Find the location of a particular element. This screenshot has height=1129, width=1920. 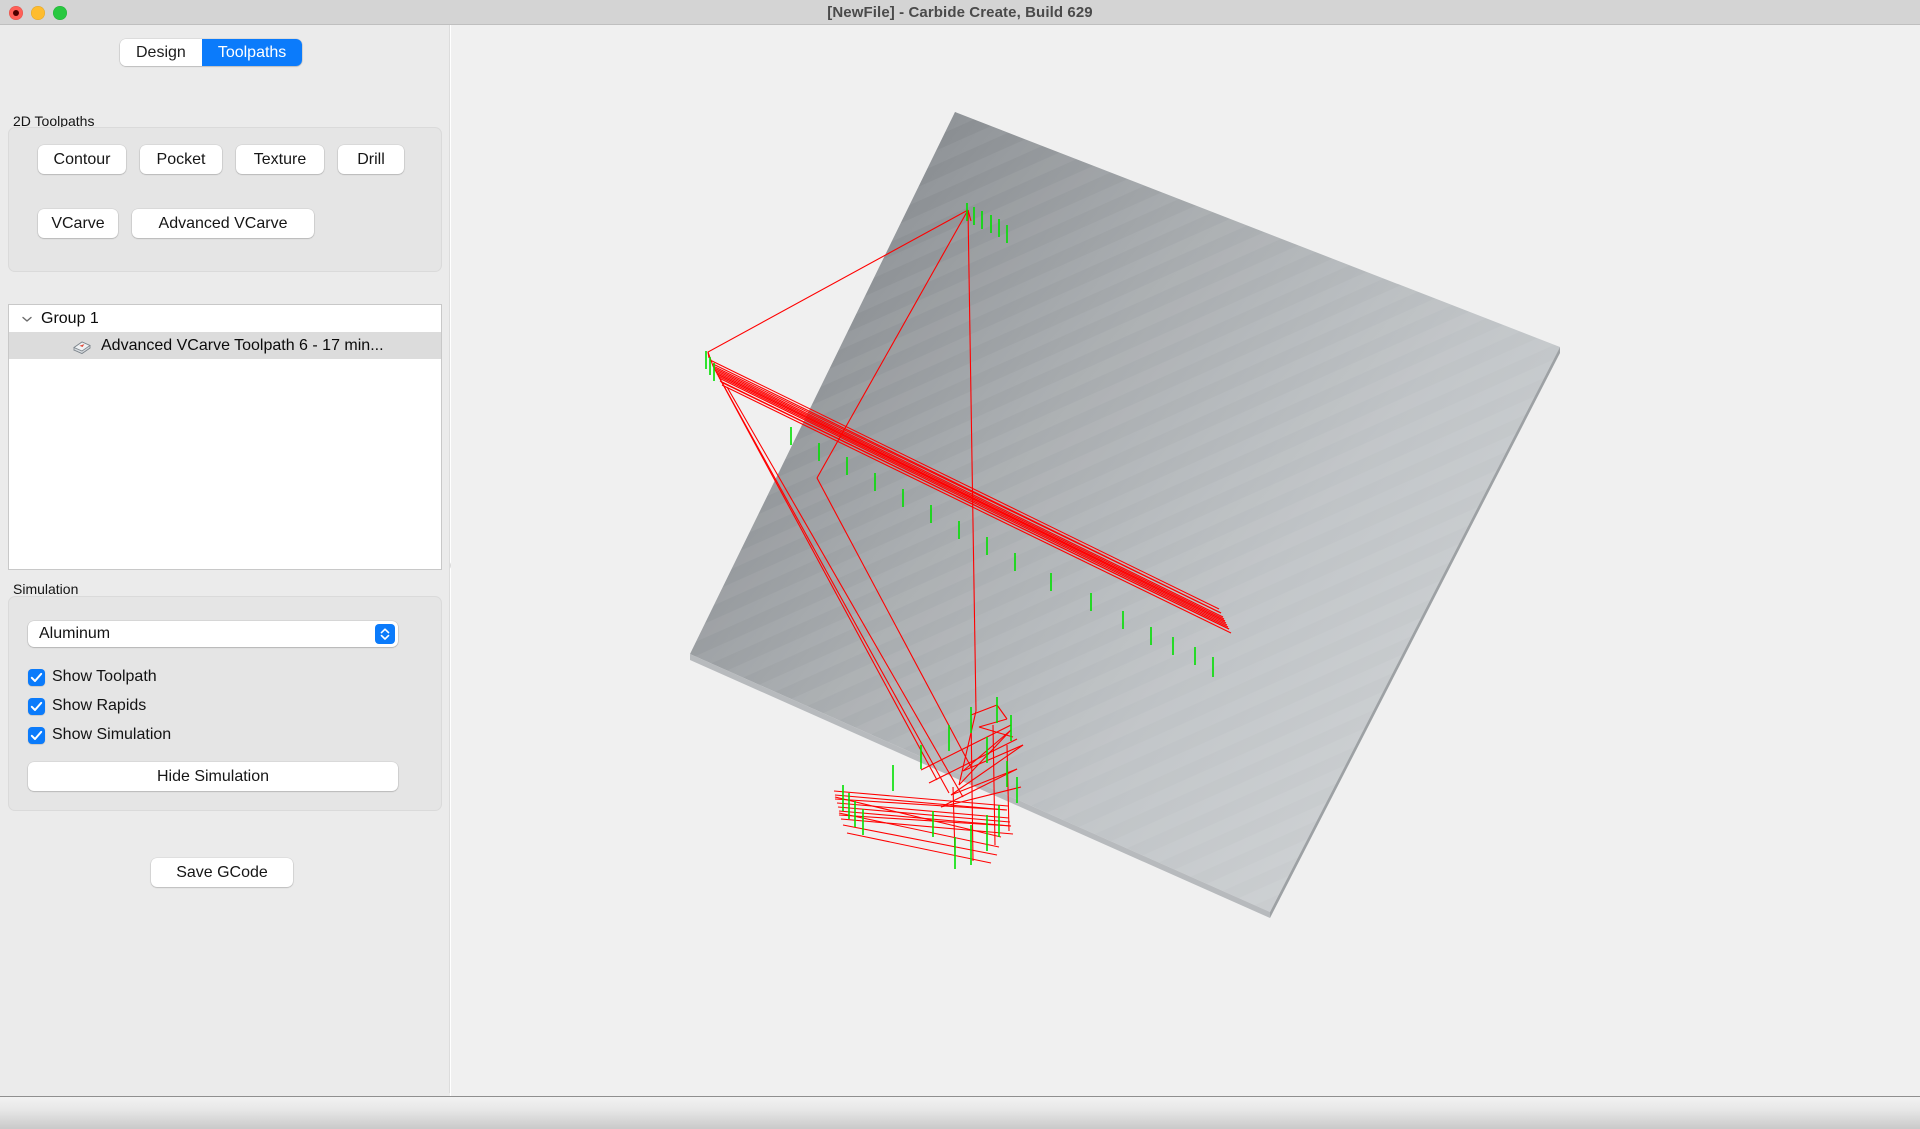

section-label-simulation: Simulation is located at coordinates (46, 589).